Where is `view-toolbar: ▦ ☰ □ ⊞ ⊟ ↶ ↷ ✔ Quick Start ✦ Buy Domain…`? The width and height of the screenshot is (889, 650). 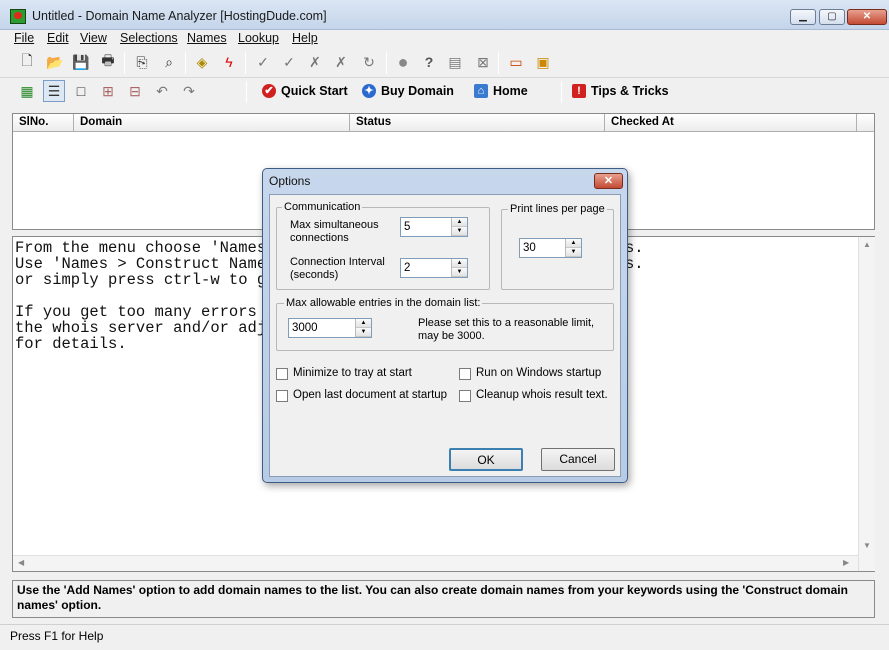 view-toolbar: ▦ ☰ □ ⊞ ⊟ ↶ ↷ ✔ Quick Start ✦ Buy Domain… is located at coordinates (444, 93).